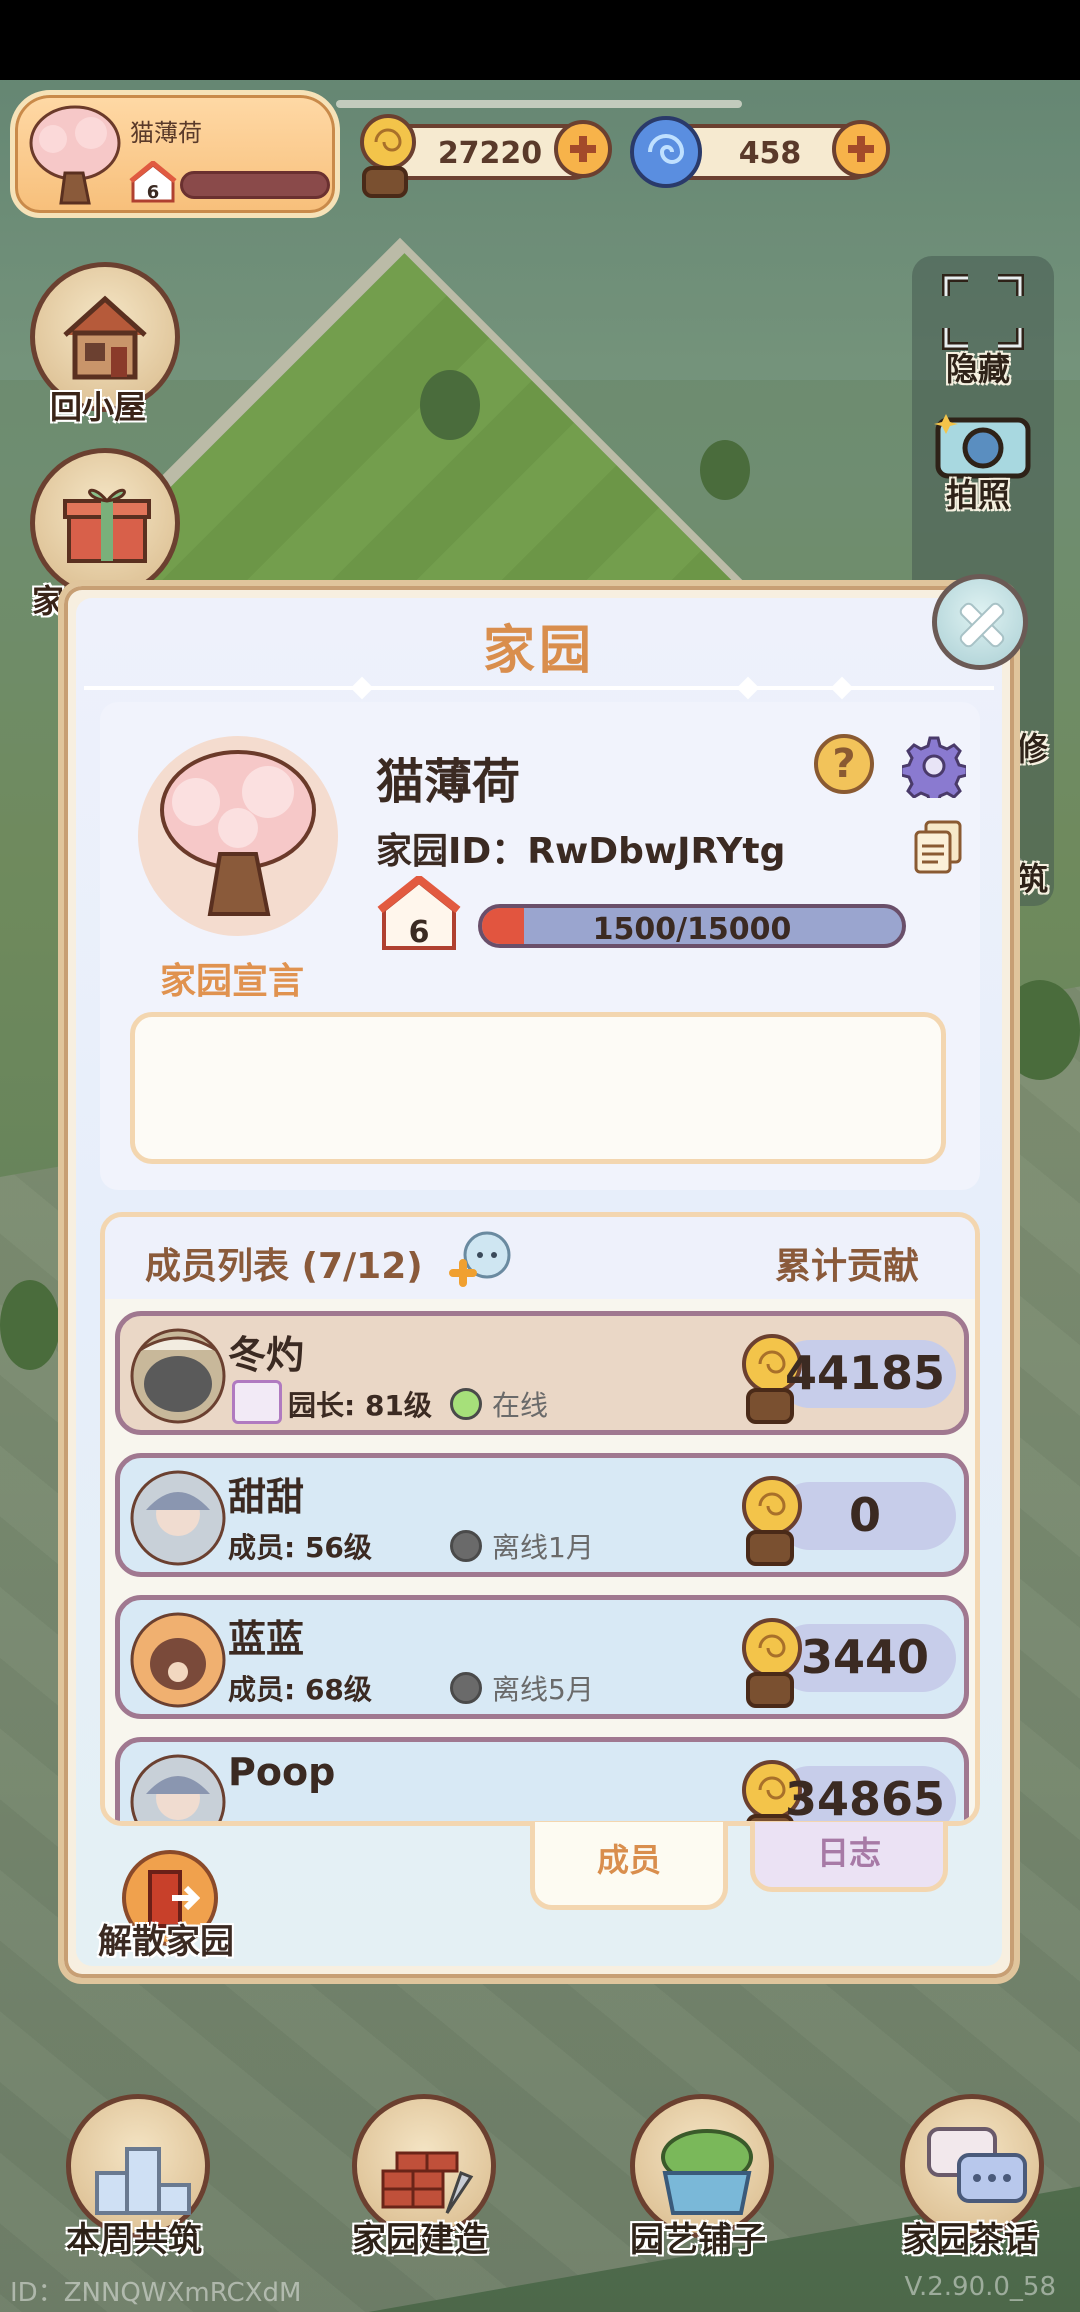 The width and height of the screenshot is (1080, 2312). What do you see at coordinates (388, 156) in the screenshot?
I see `golden-snail-icon` at bounding box center [388, 156].